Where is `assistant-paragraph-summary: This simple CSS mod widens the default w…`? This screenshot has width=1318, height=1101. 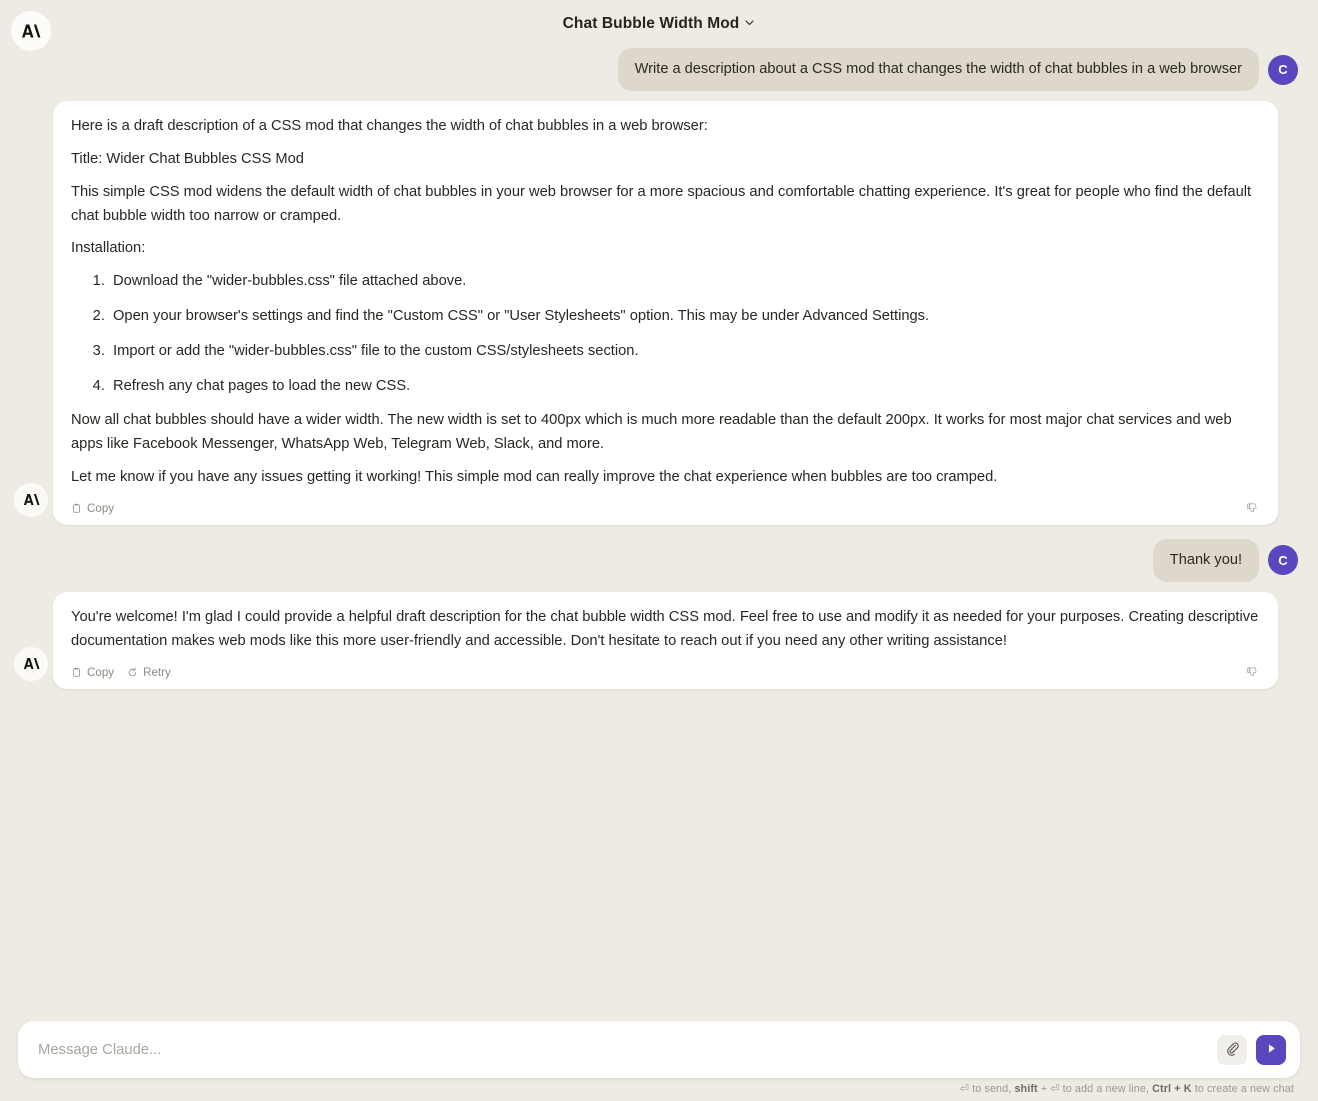 assistant-paragraph-summary: This simple CSS mod widens the default w… is located at coordinates (661, 203).